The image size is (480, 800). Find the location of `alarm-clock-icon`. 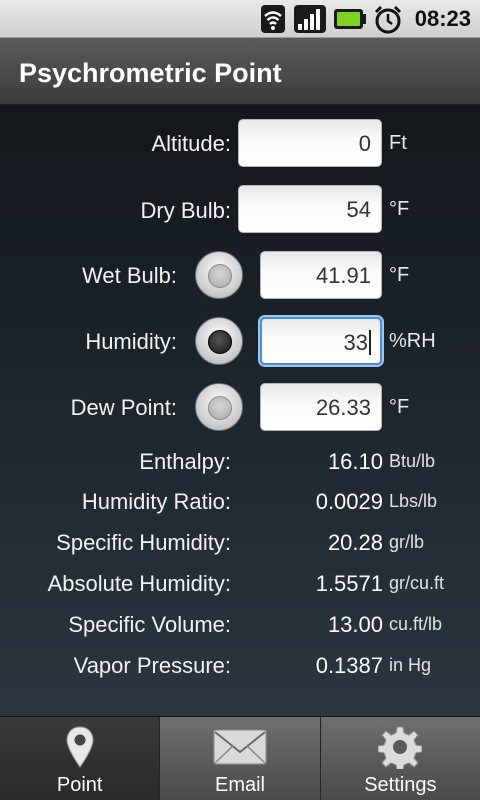

alarm-clock-icon is located at coordinates (388, 19).